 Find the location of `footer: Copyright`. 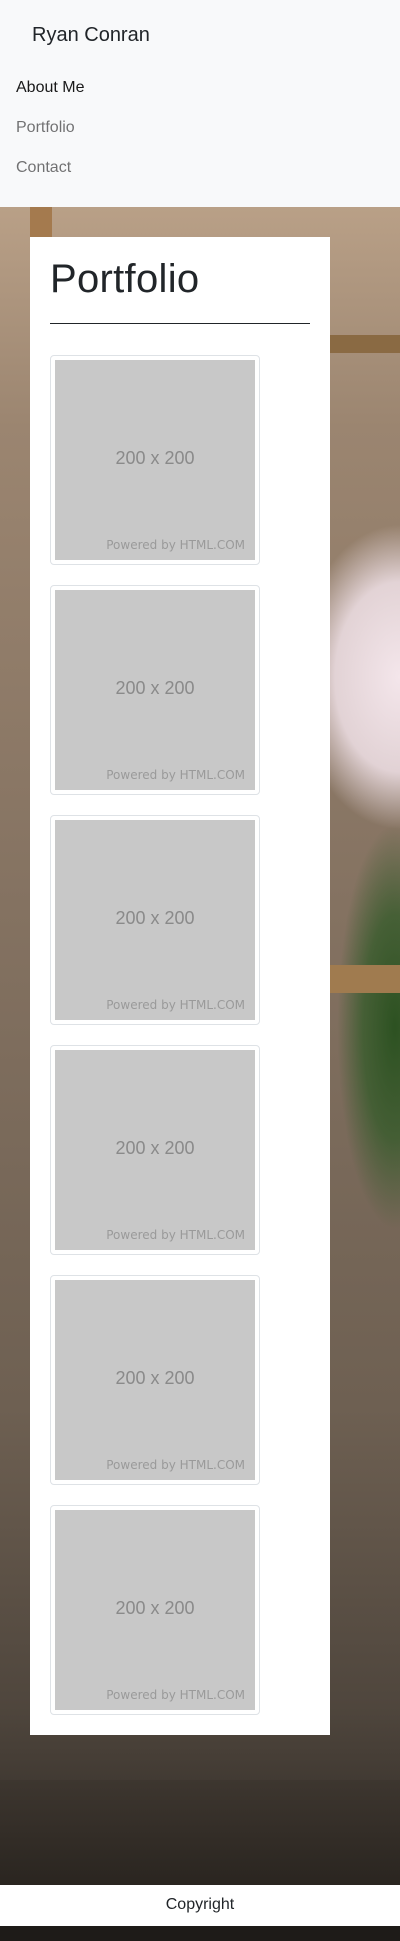

footer: Copyright is located at coordinates (200, 1905).